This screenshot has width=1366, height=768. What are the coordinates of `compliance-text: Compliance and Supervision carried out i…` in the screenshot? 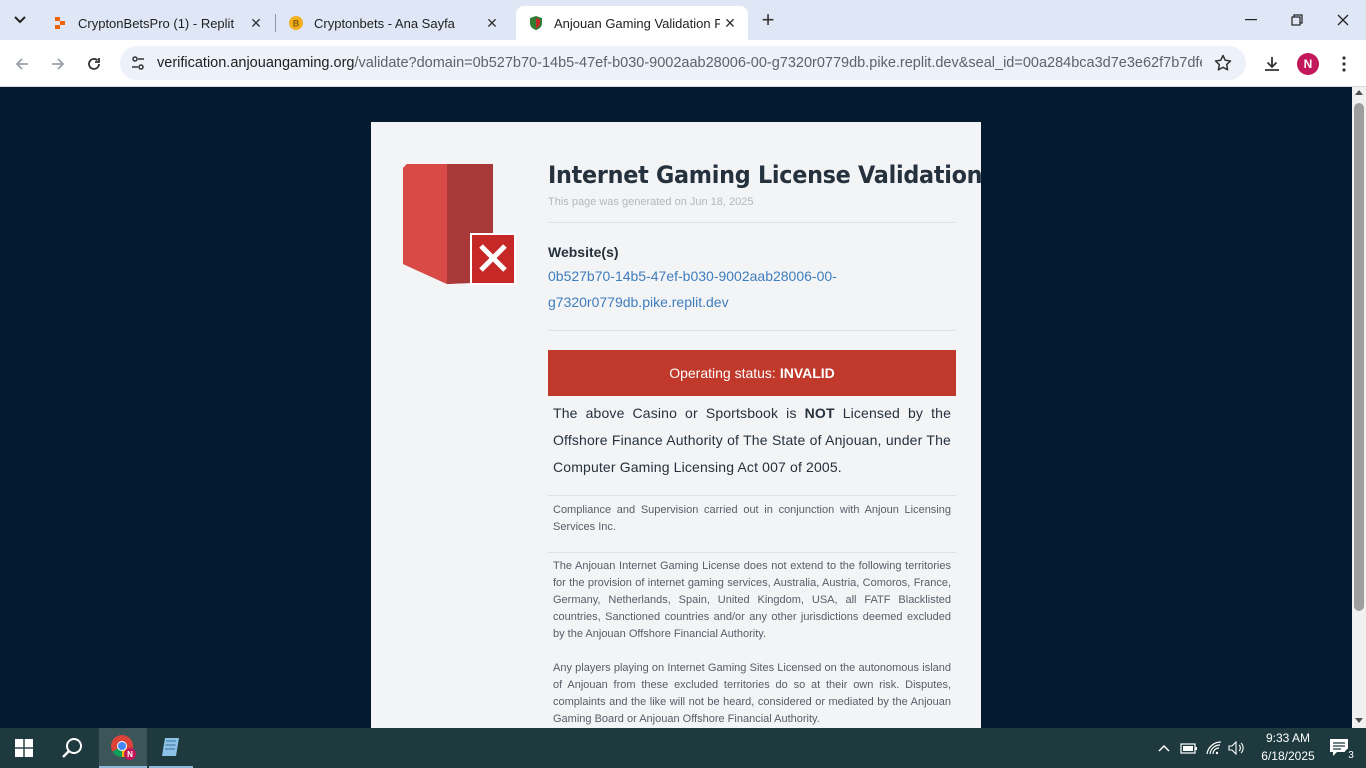 It's located at (752, 518).